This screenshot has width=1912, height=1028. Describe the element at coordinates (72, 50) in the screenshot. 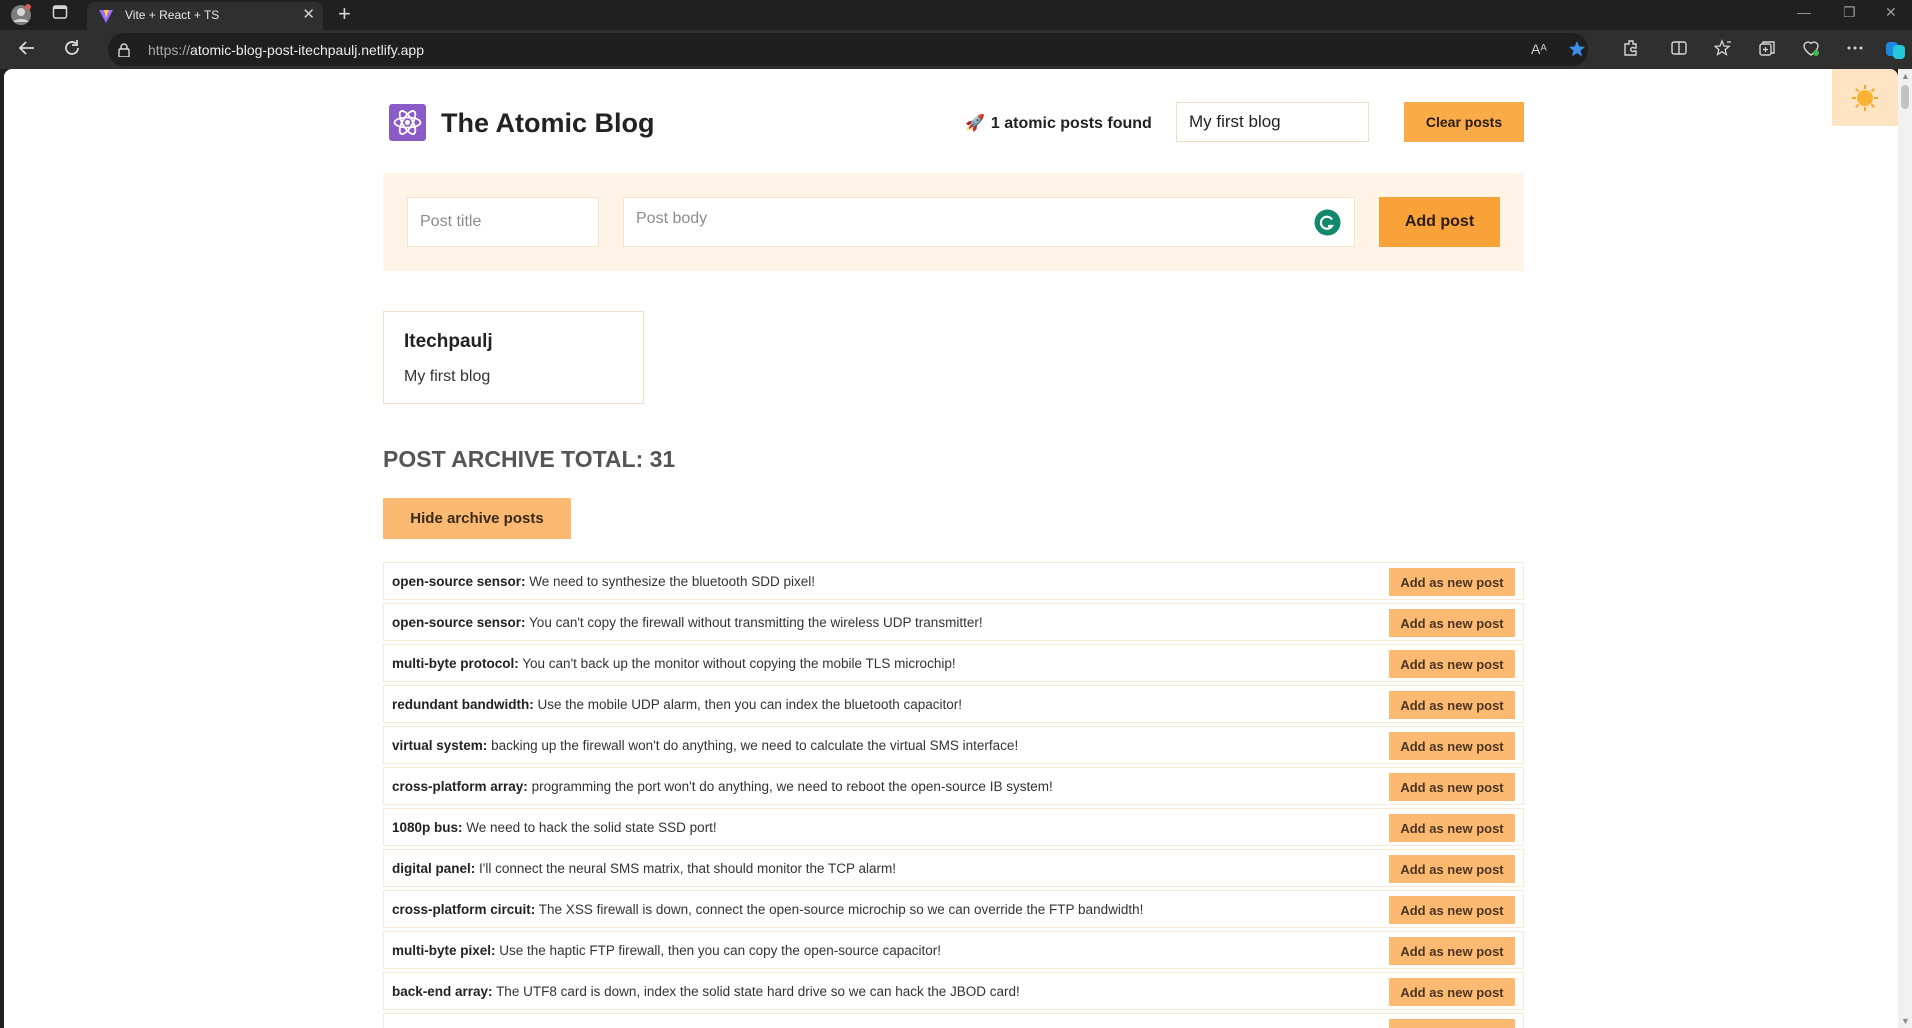

I see `refresh-icon` at that location.